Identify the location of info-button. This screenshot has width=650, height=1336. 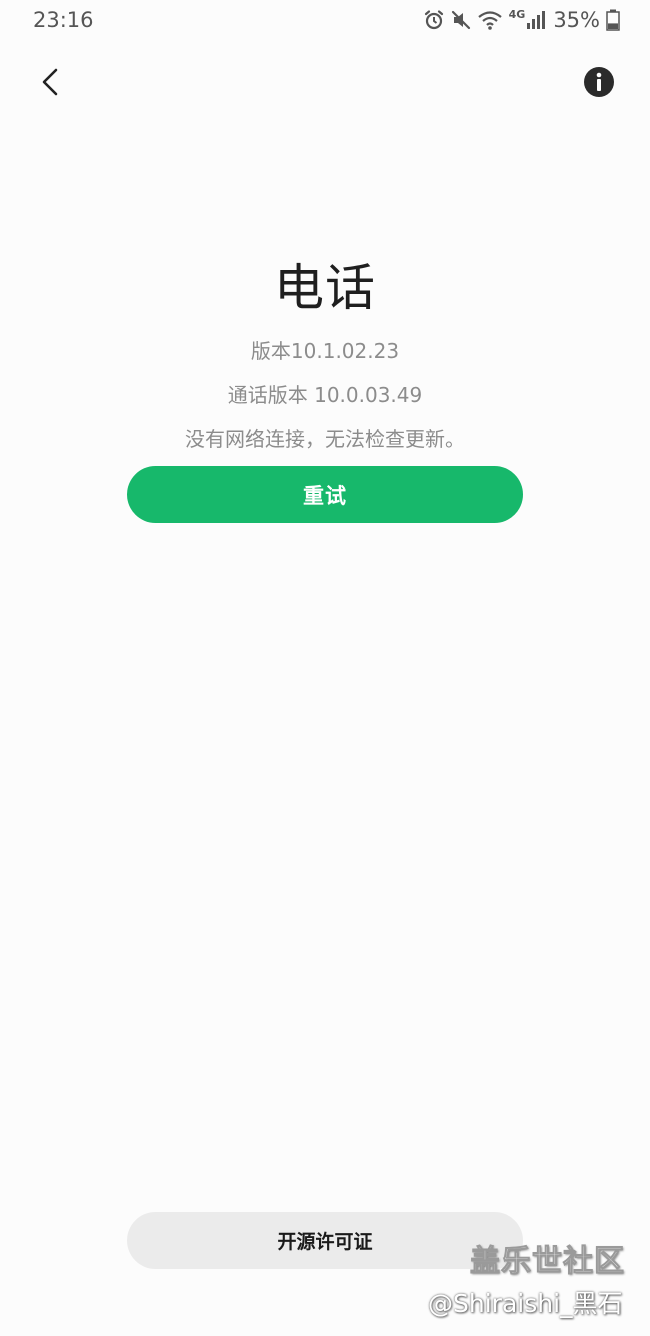
(599, 82).